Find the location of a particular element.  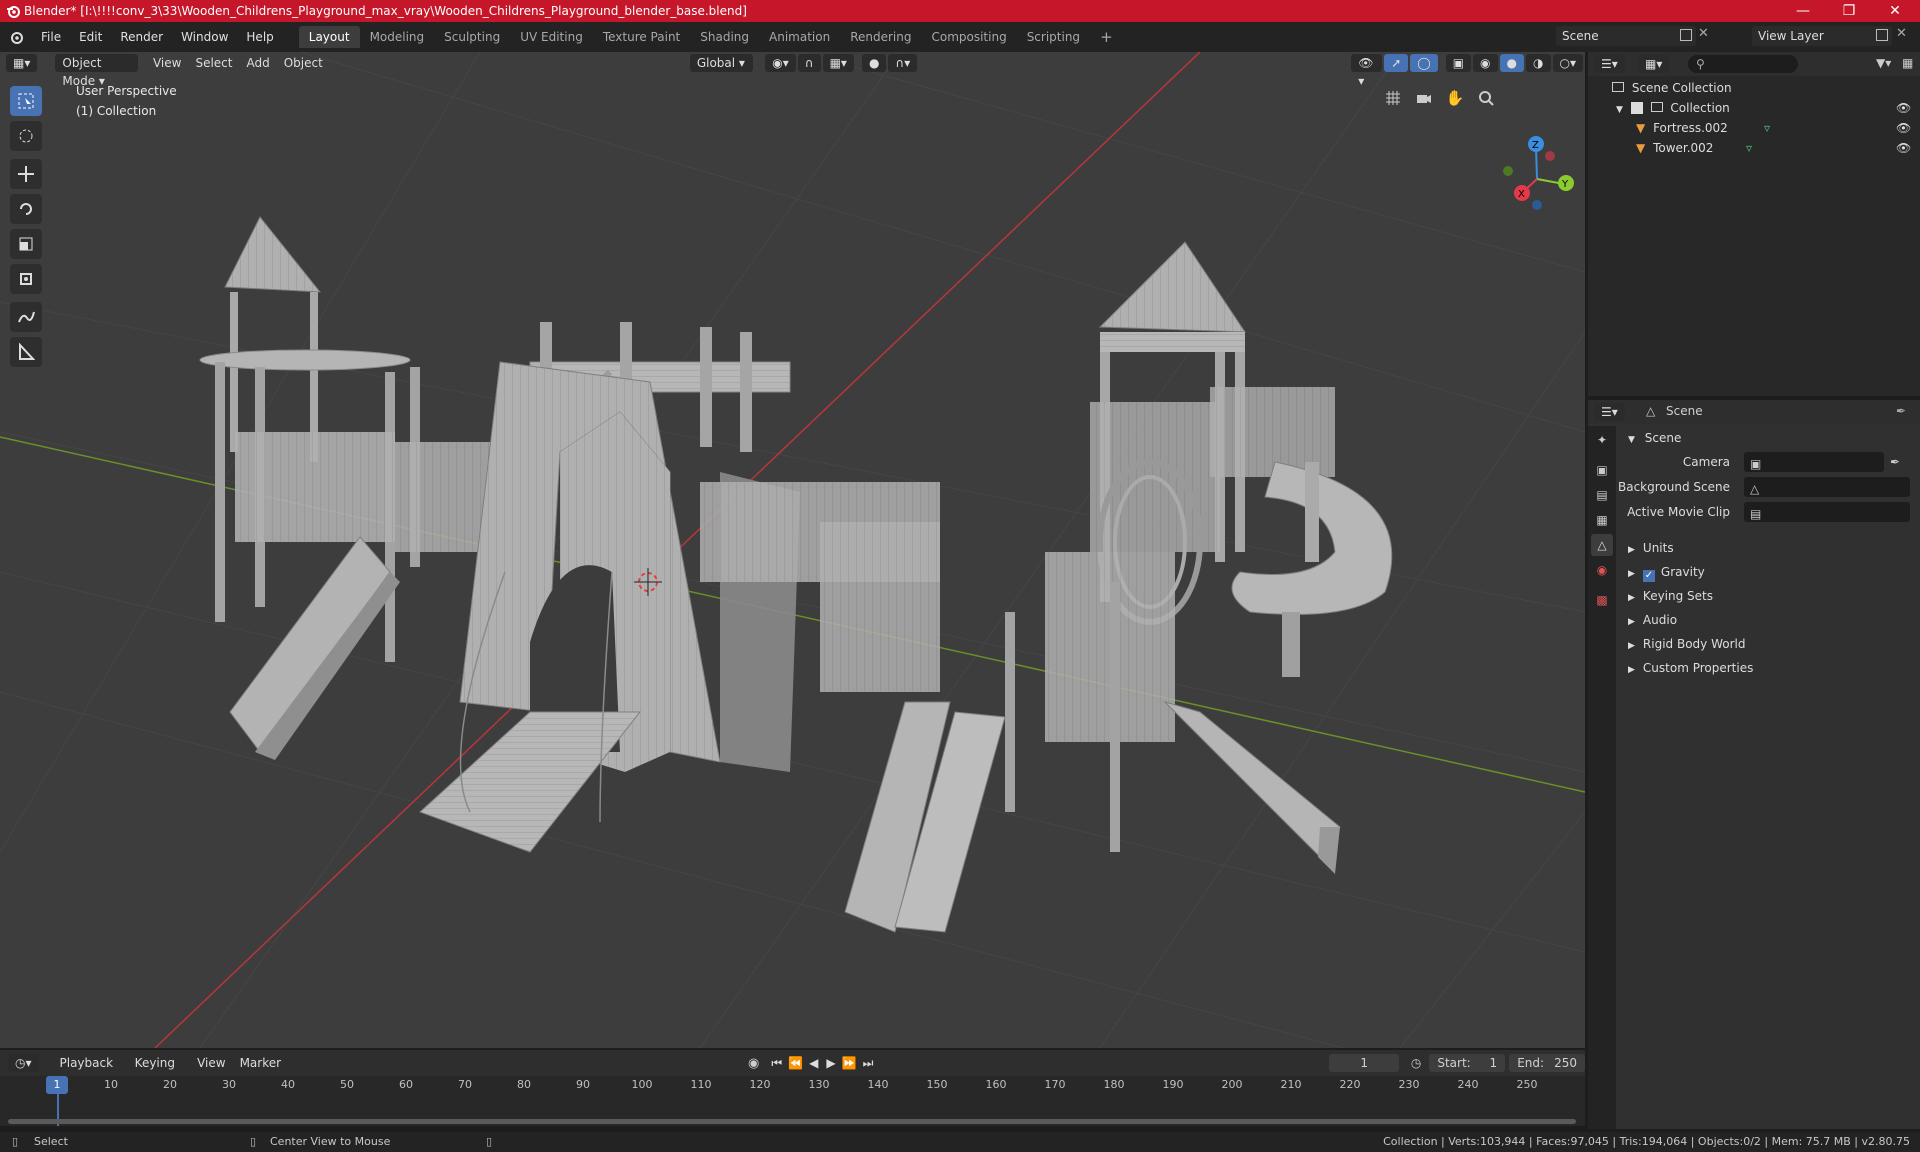

close-button: ✕ is located at coordinates (1895, 11).